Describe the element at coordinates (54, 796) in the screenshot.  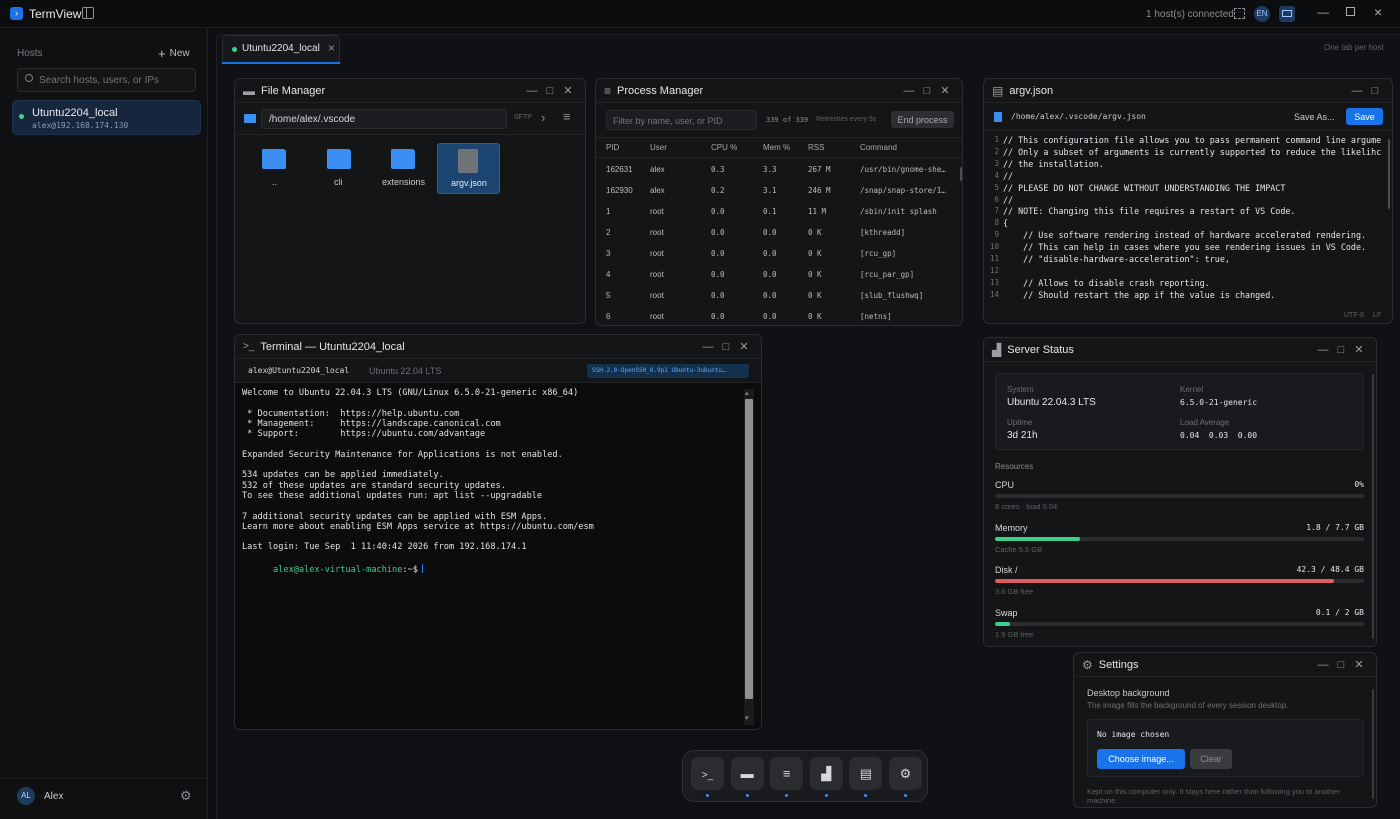
I see `user-name: Alex` at that location.